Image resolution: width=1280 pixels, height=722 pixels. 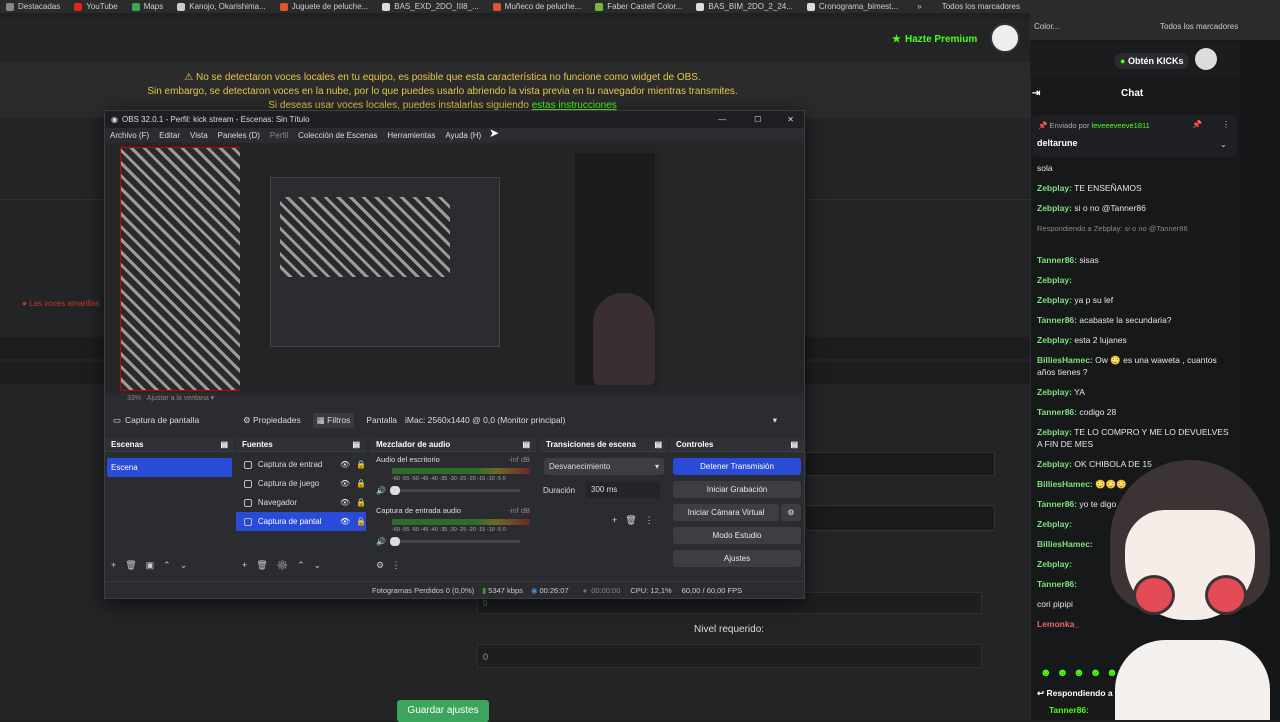 What do you see at coordinates (791, 512) in the screenshot?
I see `vcam-settings-icon: ⚙` at bounding box center [791, 512].